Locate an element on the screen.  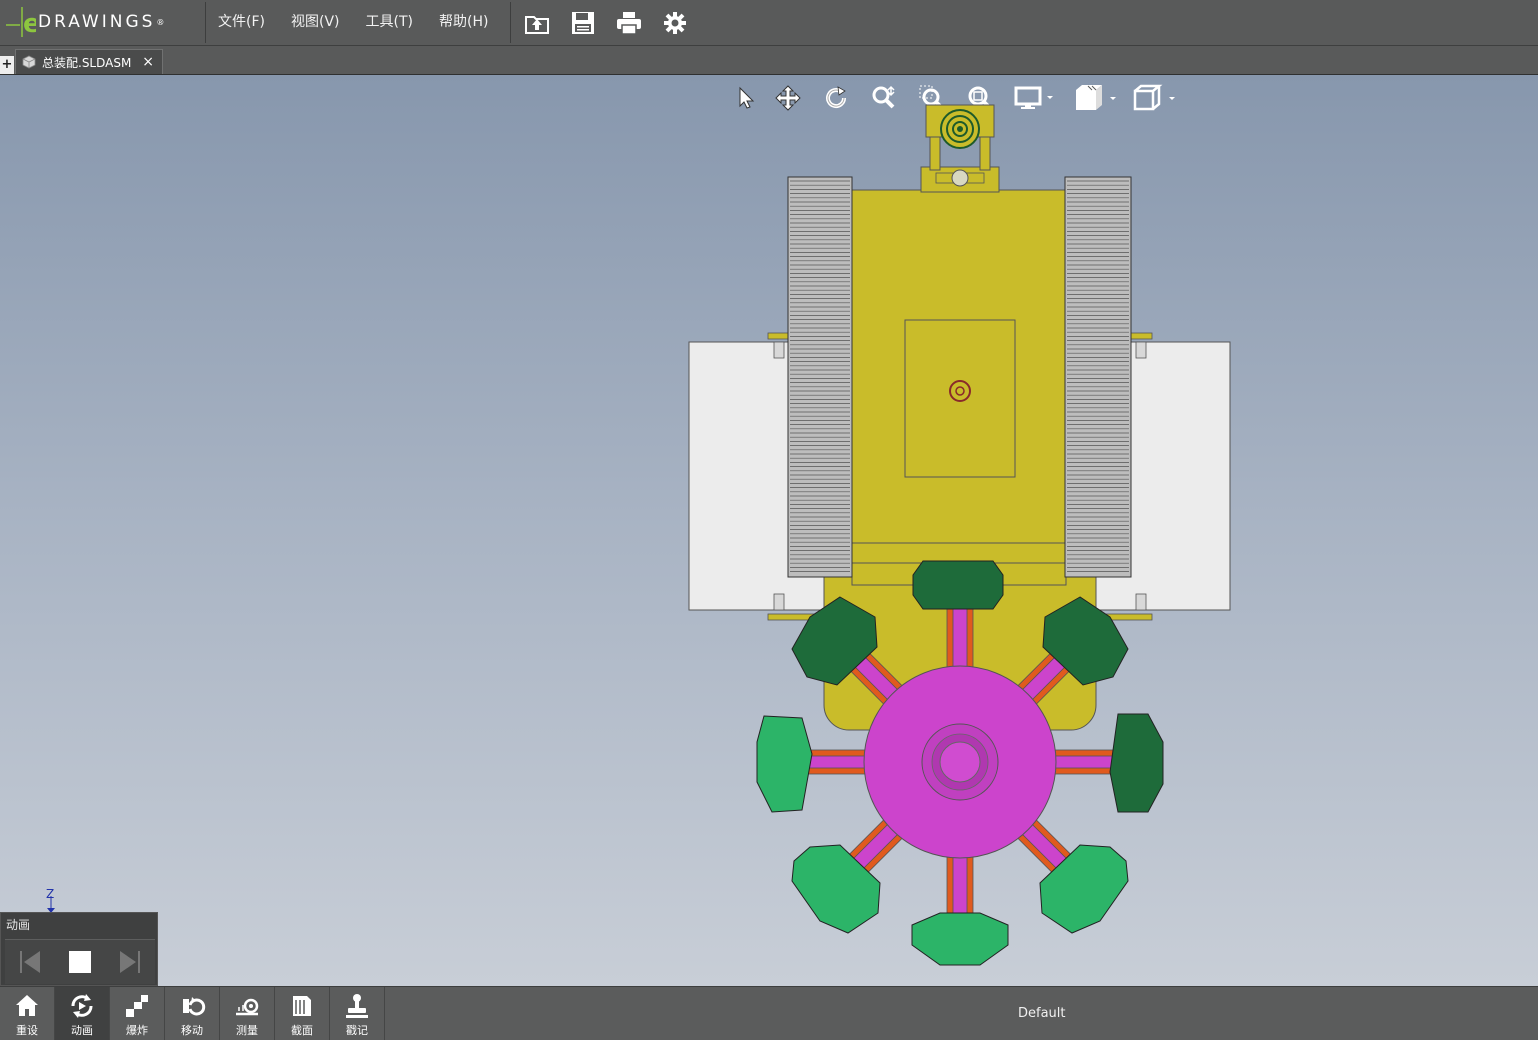
document-tab: 总装配.SLDASM × is located at coordinates (89, 61).